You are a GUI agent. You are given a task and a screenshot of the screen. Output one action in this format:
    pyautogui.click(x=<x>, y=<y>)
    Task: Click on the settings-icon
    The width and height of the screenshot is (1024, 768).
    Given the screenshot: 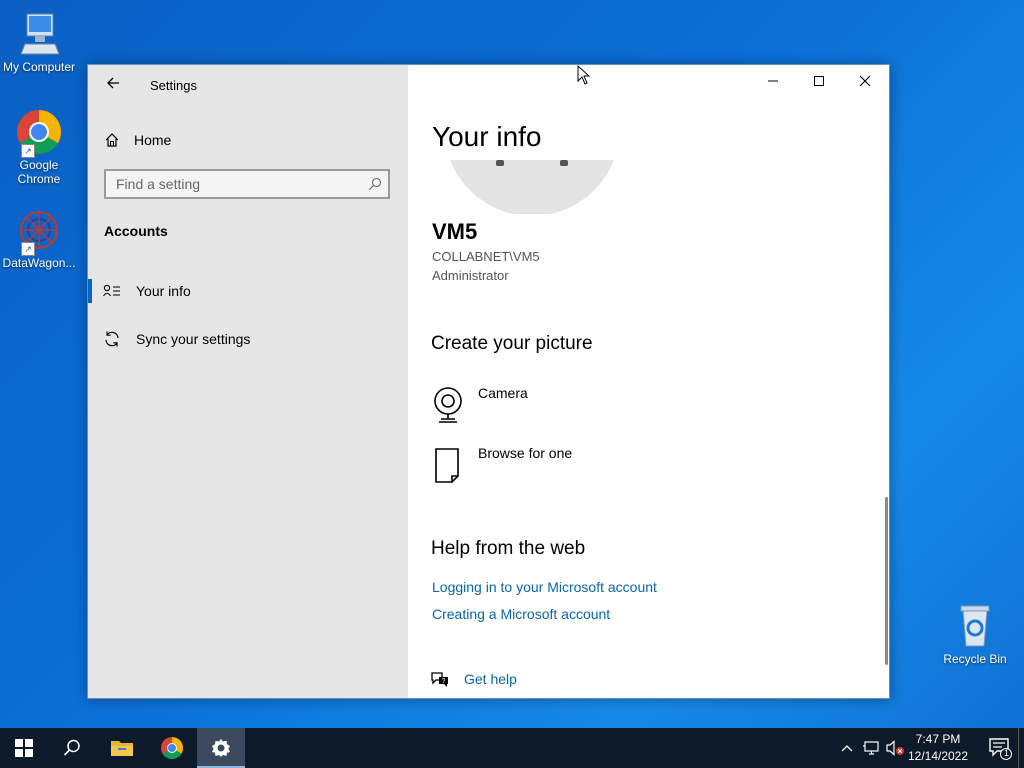 What is the action you would take?
    pyautogui.click(x=221, y=748)
    